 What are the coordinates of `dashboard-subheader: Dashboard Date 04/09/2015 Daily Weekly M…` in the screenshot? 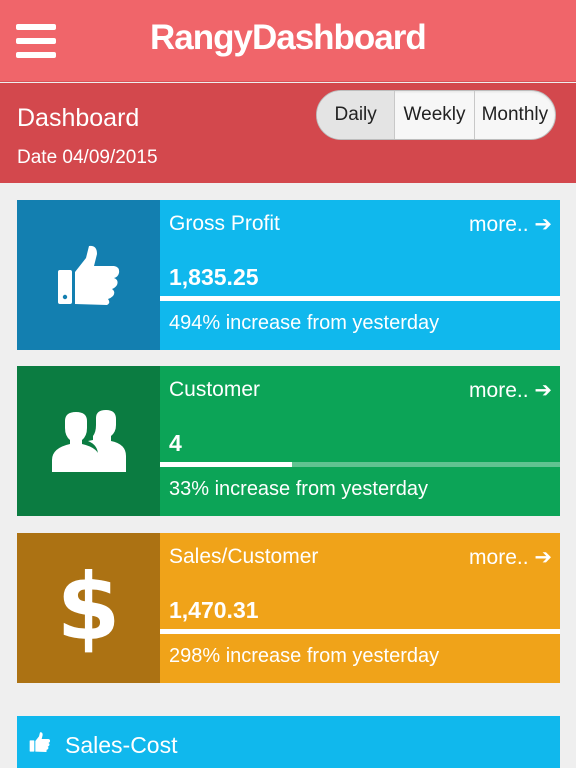 It's located at (288, 133).